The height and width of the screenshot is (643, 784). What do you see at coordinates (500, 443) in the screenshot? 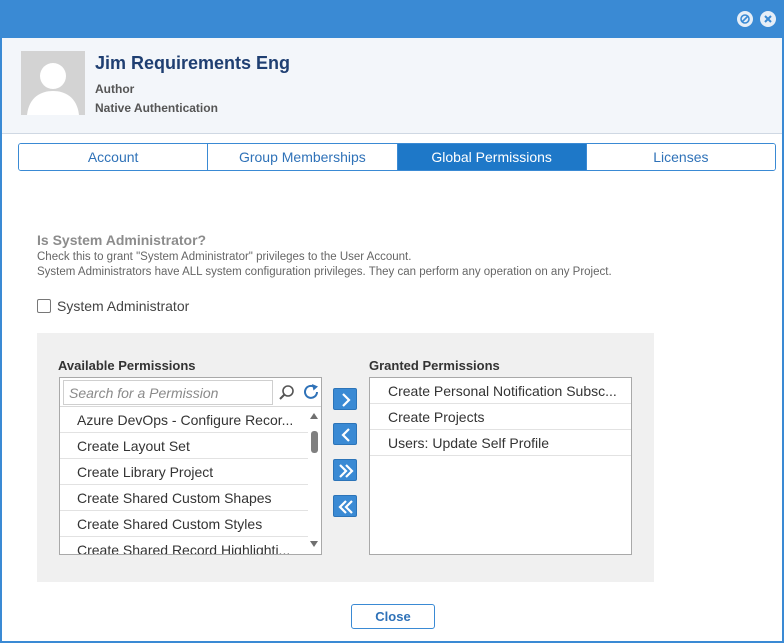
I see `list-item: Users: Update Self Profile` at bounding box center [500, 443].